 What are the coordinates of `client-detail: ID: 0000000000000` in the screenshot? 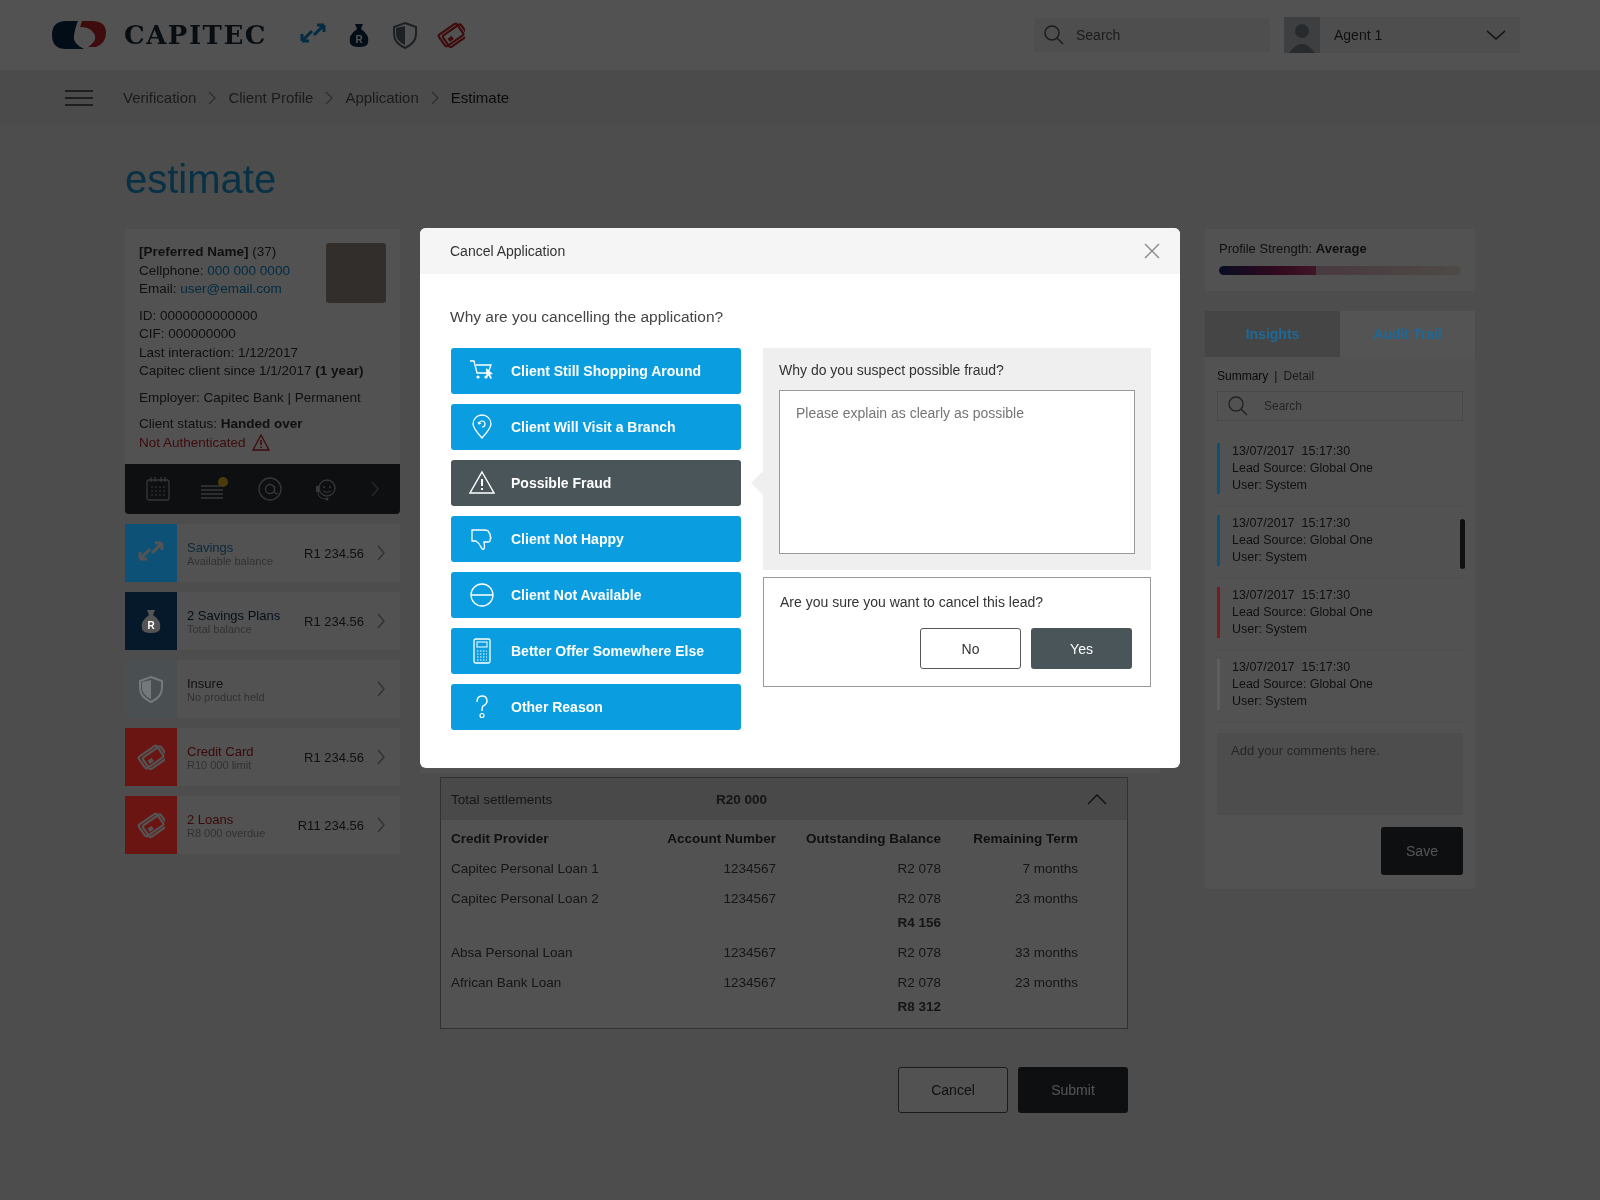 It's located at (199, 315).